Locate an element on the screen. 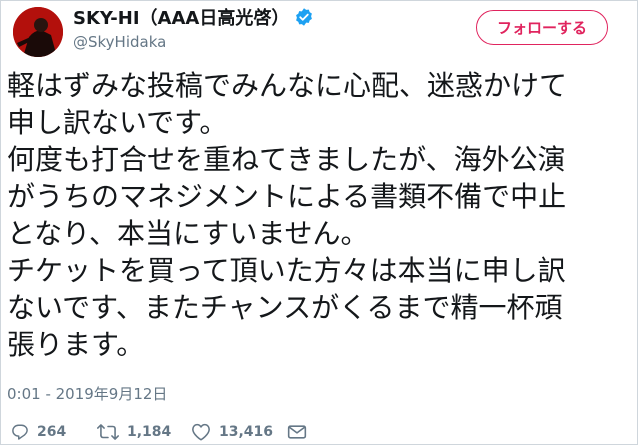 The width and height of the screenshot is (640, 447). name-row: SKY-HI（AAA日高光啓） is located at coordinates (193, 17).